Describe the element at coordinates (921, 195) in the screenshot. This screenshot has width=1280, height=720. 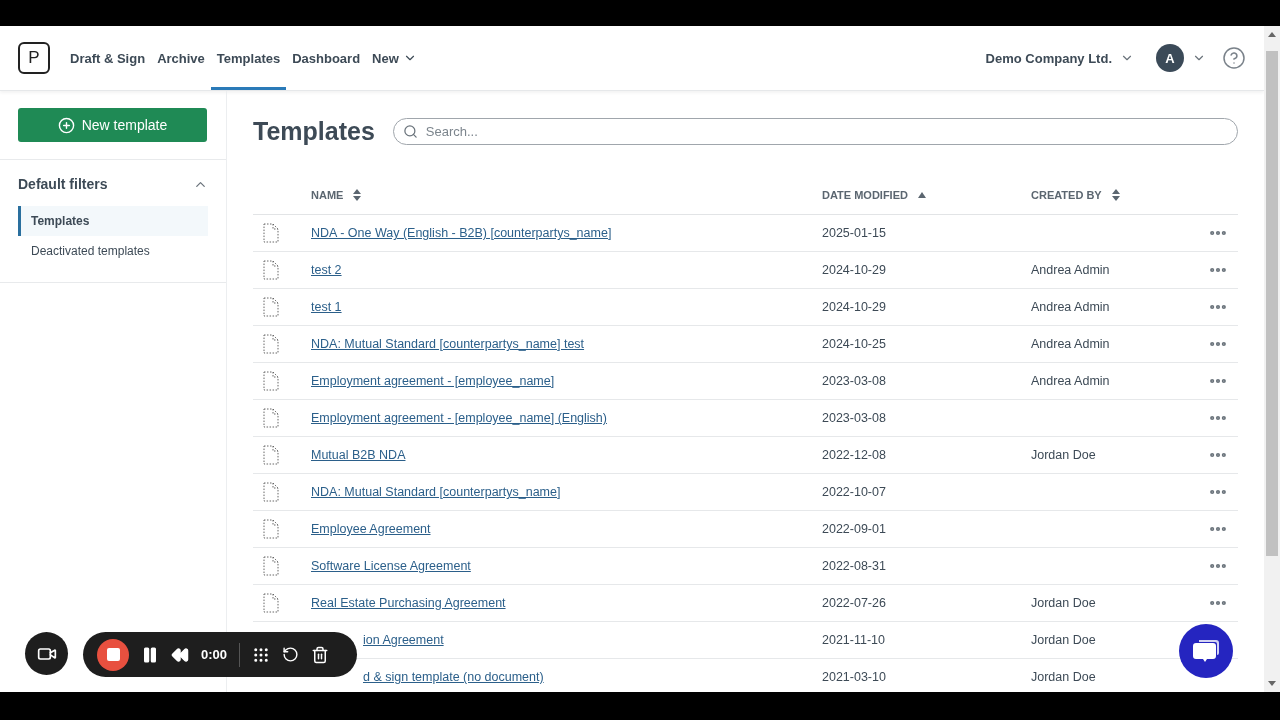
I see `sort-ascending-icon` at that location.